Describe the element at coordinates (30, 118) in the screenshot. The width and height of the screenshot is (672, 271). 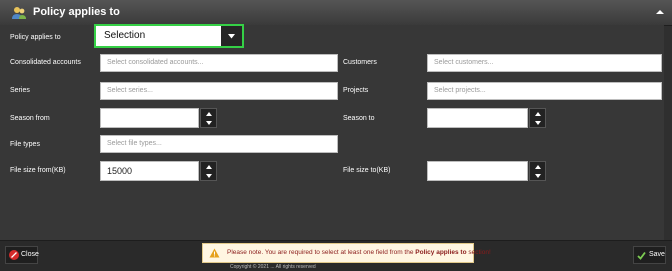
I see `season-from-label: Season from` at that location.